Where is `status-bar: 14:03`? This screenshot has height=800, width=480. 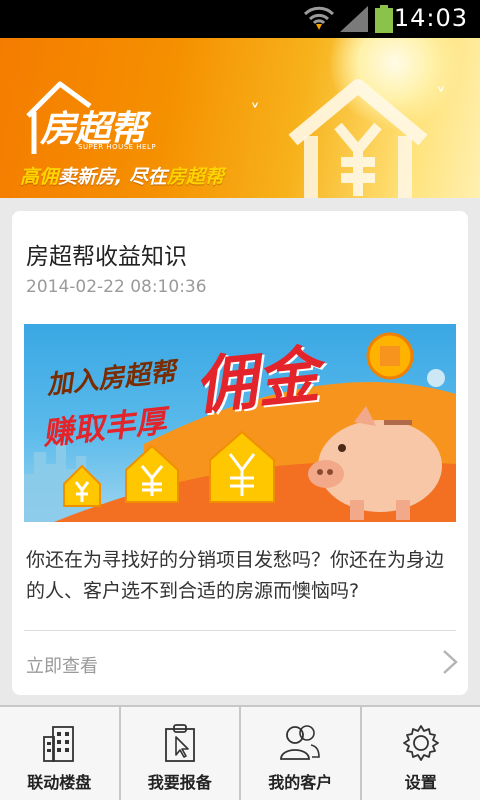
status-bar: 14:03 is located at coordinates (240, 19).